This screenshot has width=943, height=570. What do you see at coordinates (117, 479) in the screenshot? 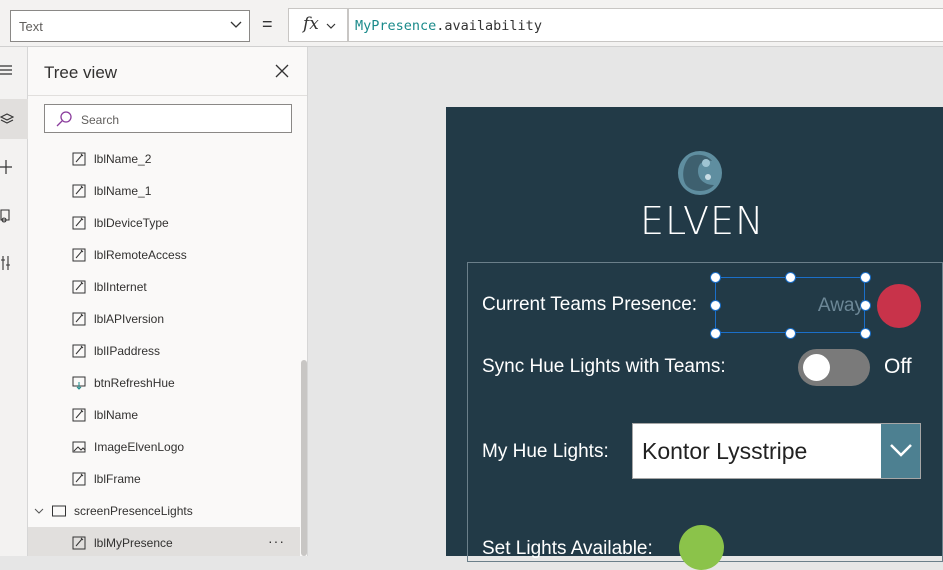
I see `tree-item-label: lblFrame` at bounding box center [117, 479].